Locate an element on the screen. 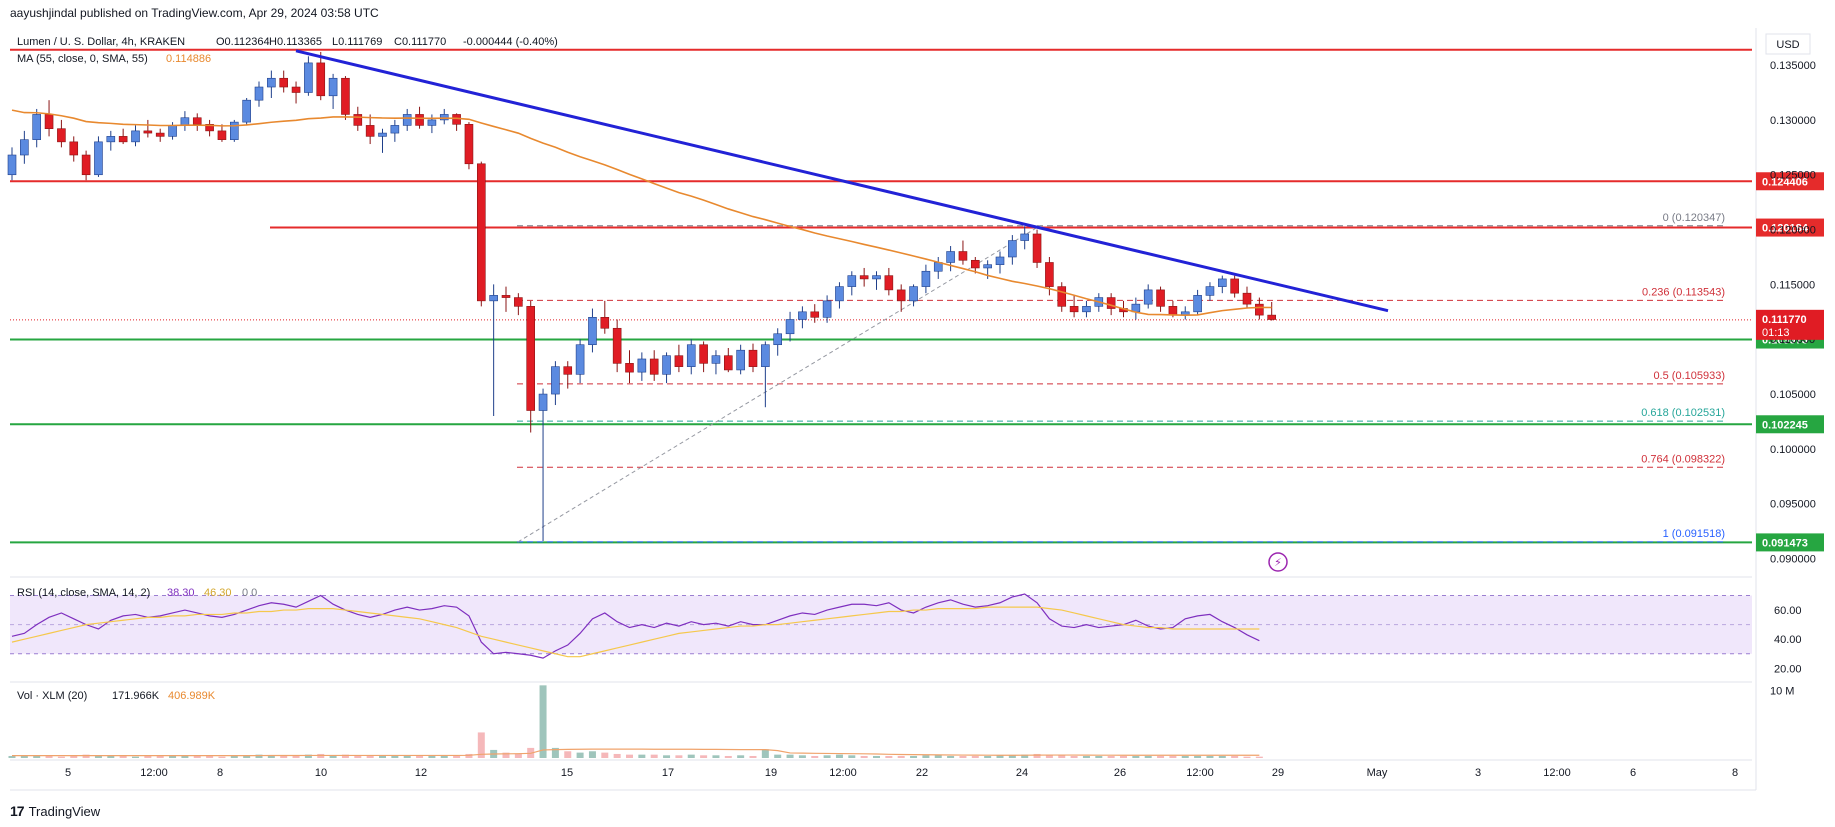 This screenshot has height=827, width=1835. price-tick-label: 0.125000 is located at coordinates (1793, 176).